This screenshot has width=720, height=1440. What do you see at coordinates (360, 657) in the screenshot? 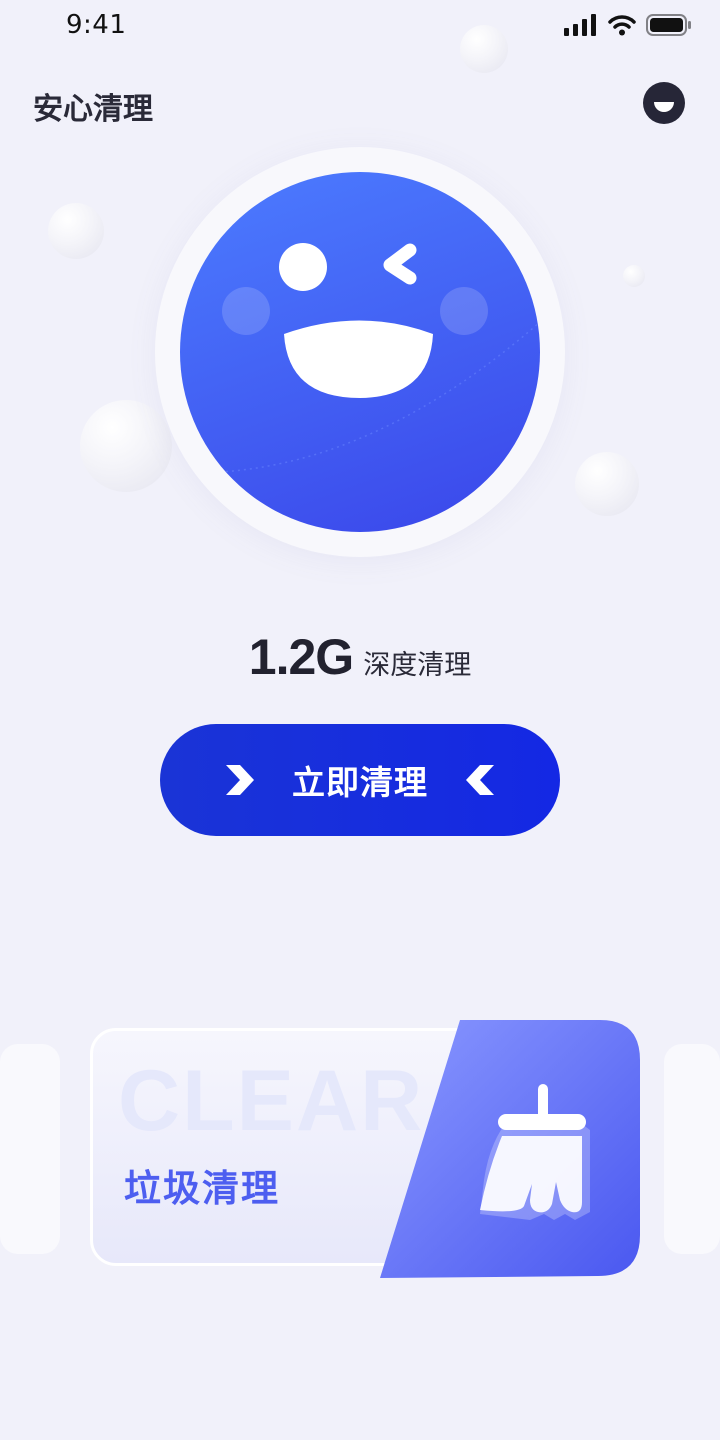
I see `storage-summary: 1.2G 深度清理` at bounding box center [360, 657].